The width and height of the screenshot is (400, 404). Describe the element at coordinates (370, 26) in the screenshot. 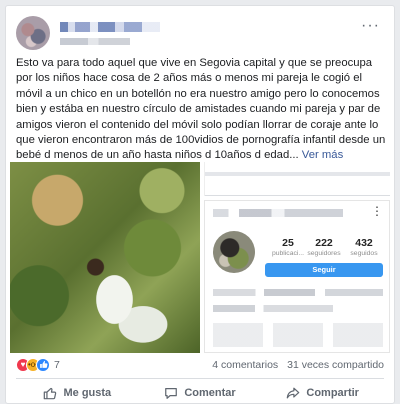

I see `more-options-icon: ···` at that location.